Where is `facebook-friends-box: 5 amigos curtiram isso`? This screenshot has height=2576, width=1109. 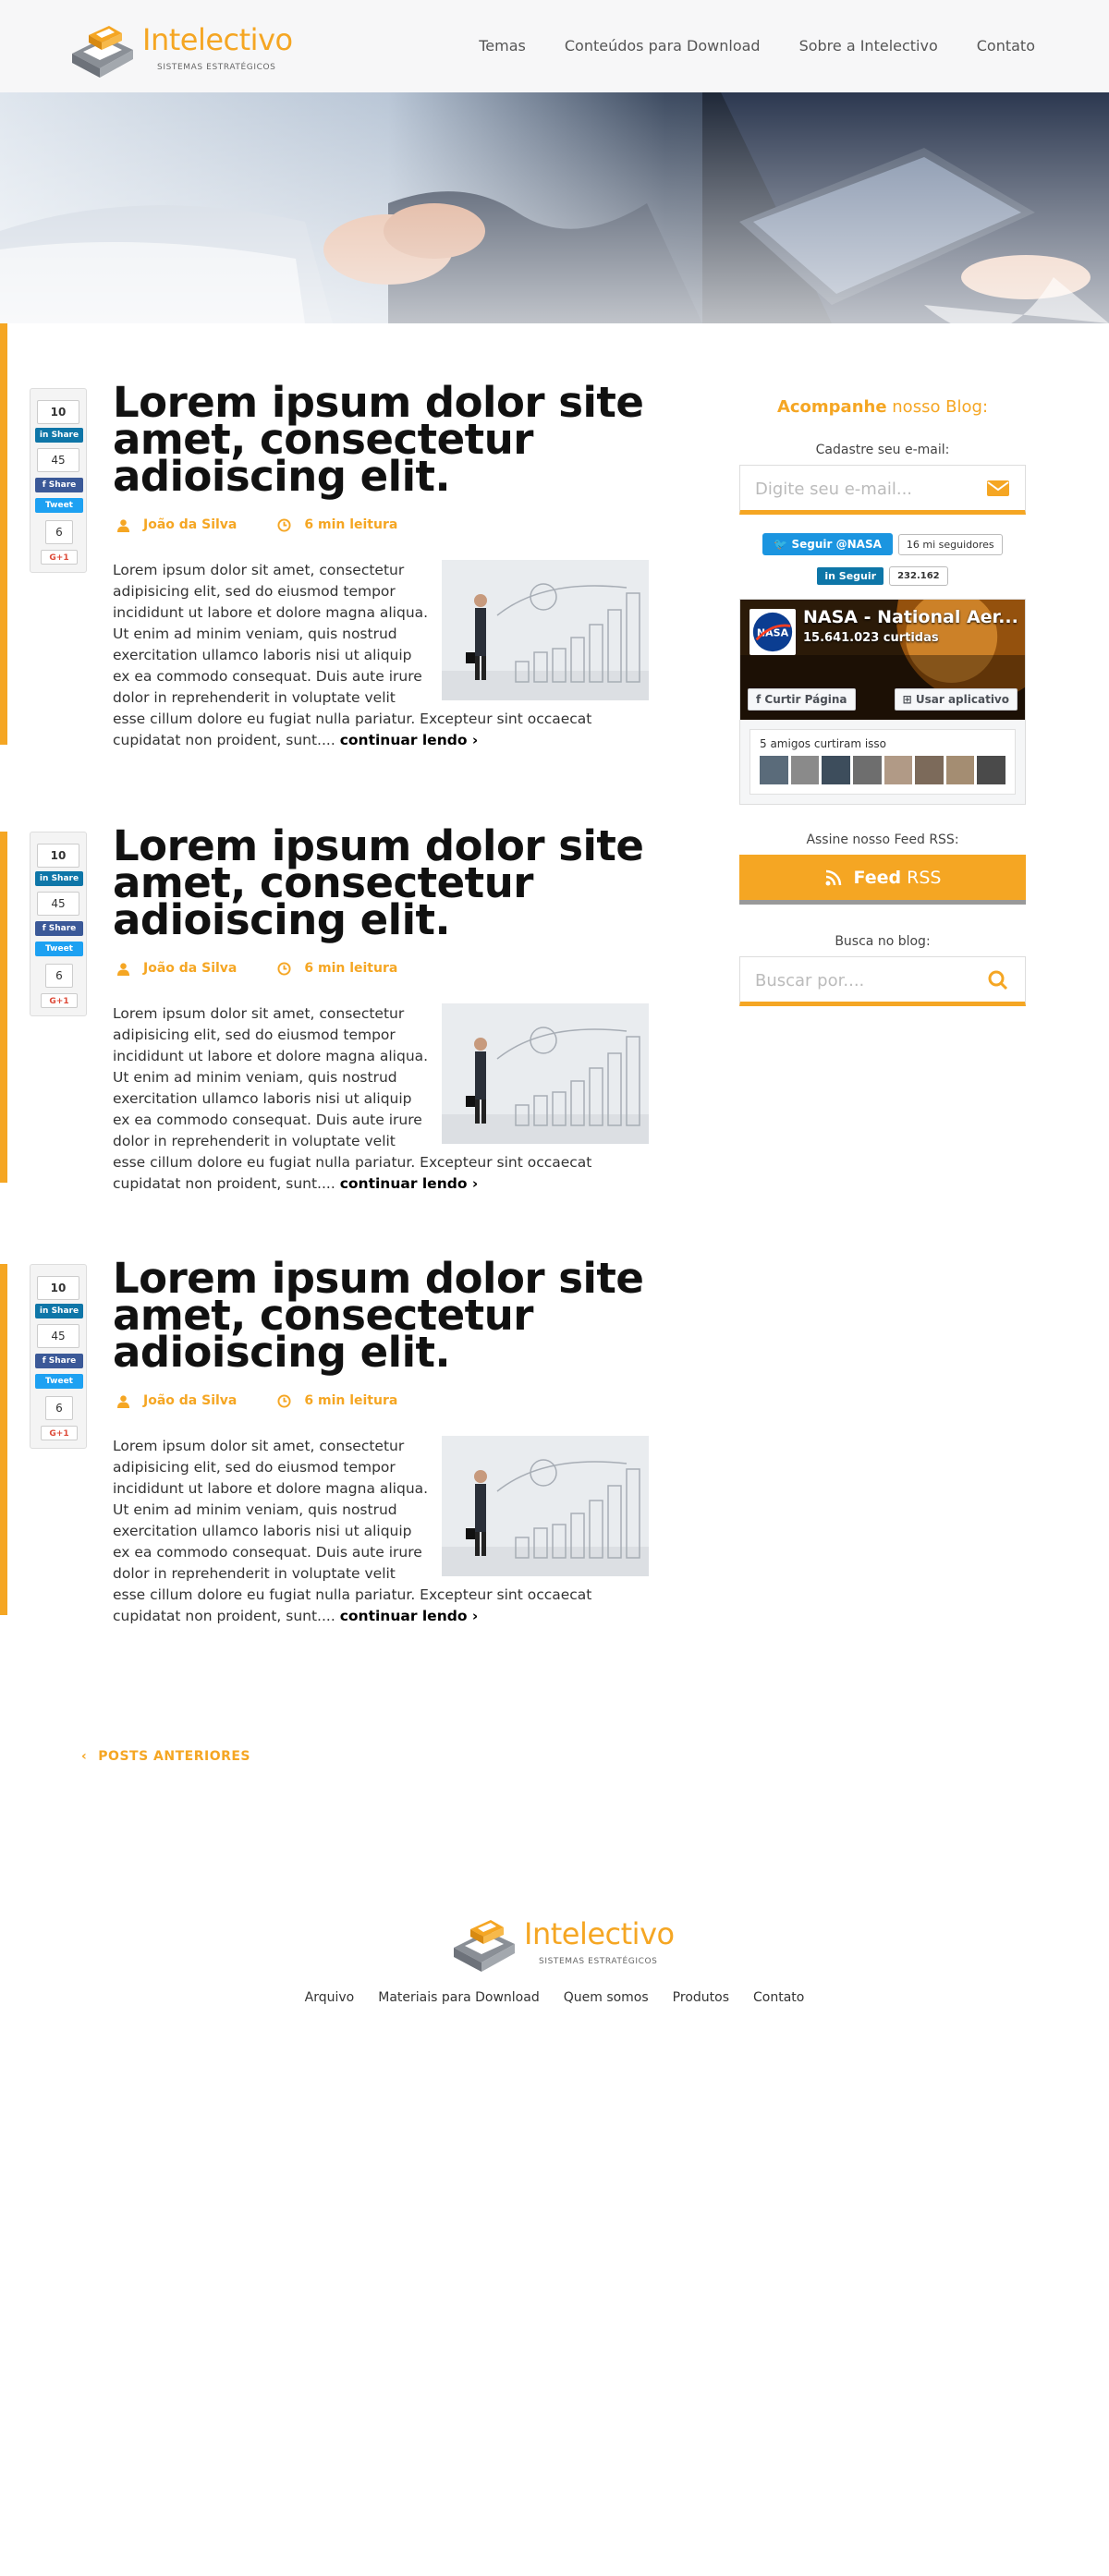 facebook-friends-box: 5 amigos curtiram isso is located at coordinates (882, 762).